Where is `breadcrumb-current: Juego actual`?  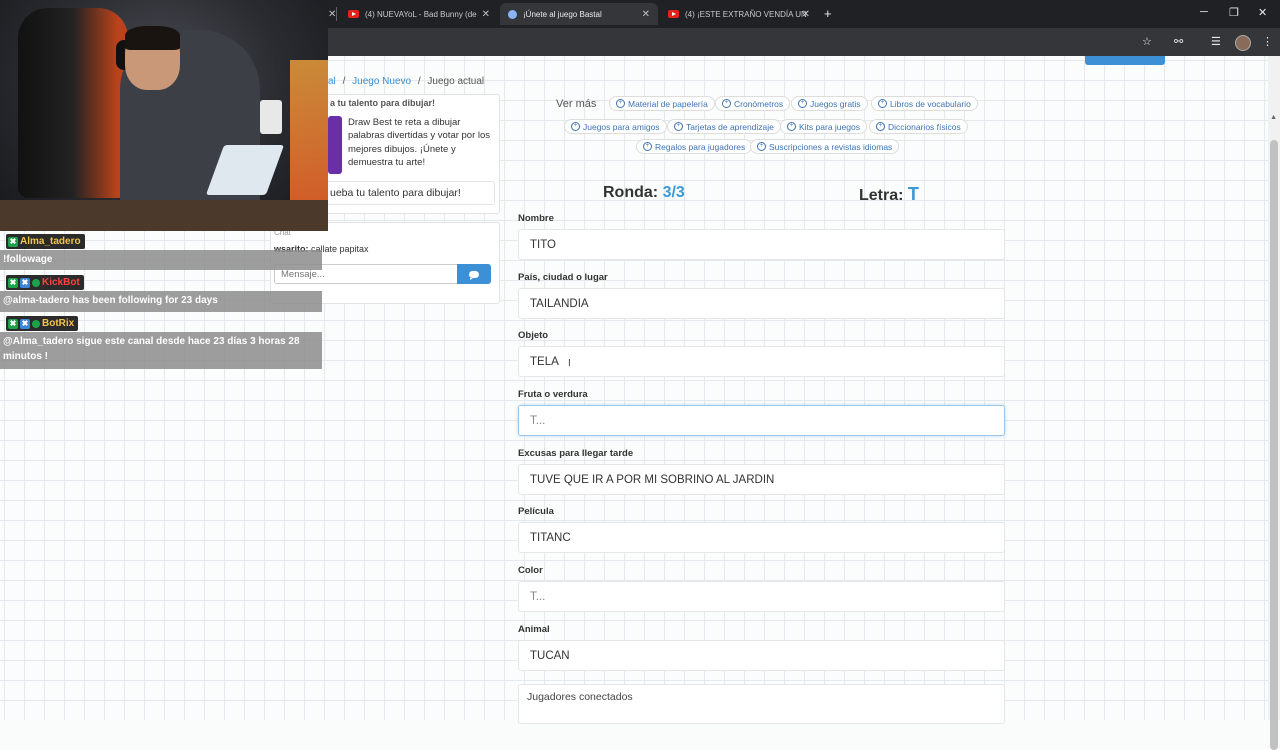
breadcrumb-current: Juego actual is located at coordinates (456, 81).